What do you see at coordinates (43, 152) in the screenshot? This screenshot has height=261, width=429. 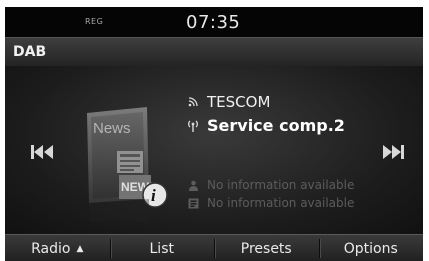 I see `skip-previous-icon` at bounding box center [43, 152].